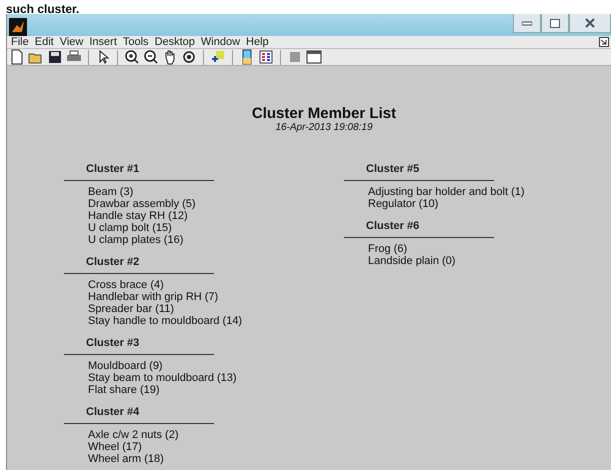 The image size is (611, 470). What do you see at coordinates (20, 42) in the screenshot?
I see `menu-item: File` at bounding box center [20, 42].